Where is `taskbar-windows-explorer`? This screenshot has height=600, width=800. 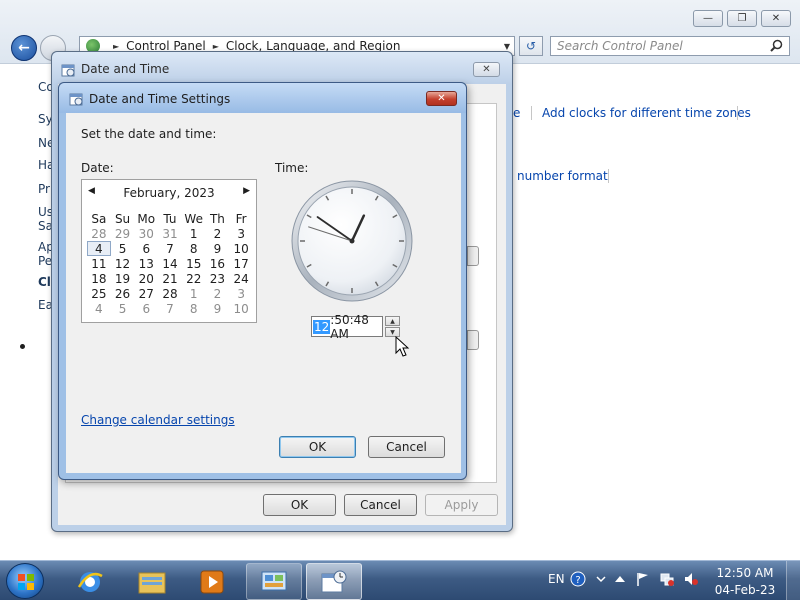 taskbar-windows-explorer is located at coordinates (152, 581).